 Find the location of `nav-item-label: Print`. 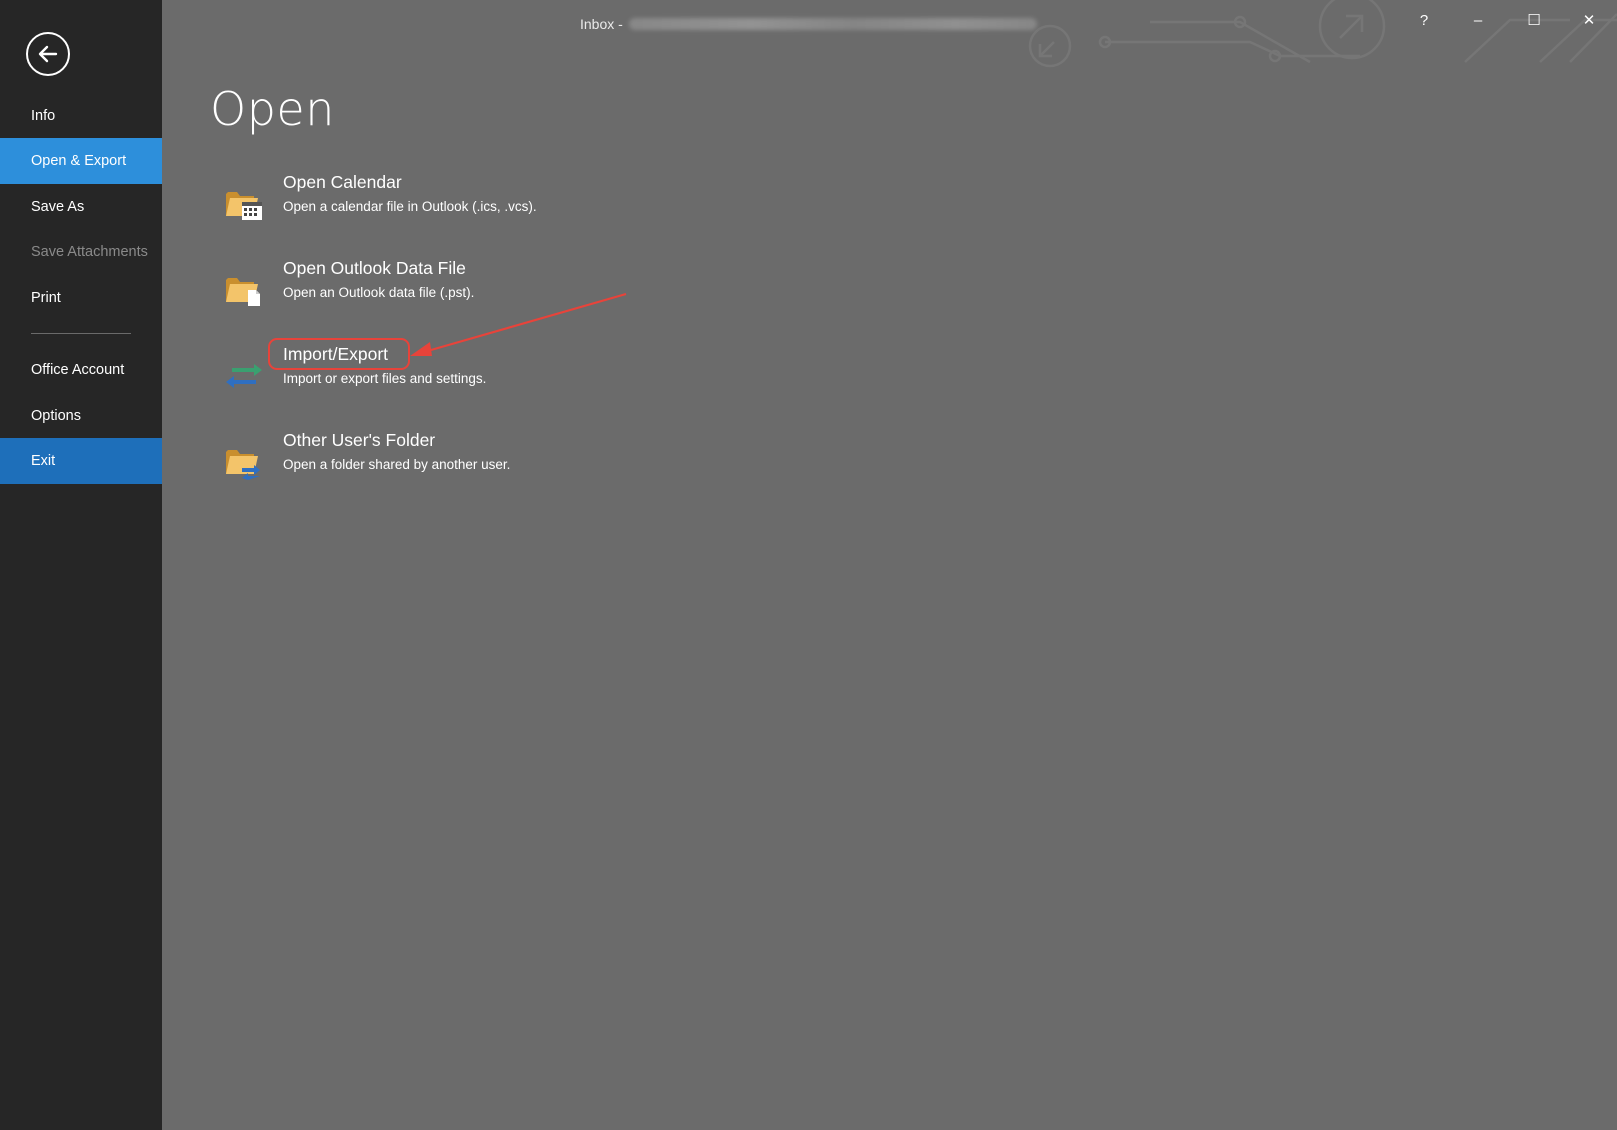

nav-item-label: Print is located at coordinates (46, 298).